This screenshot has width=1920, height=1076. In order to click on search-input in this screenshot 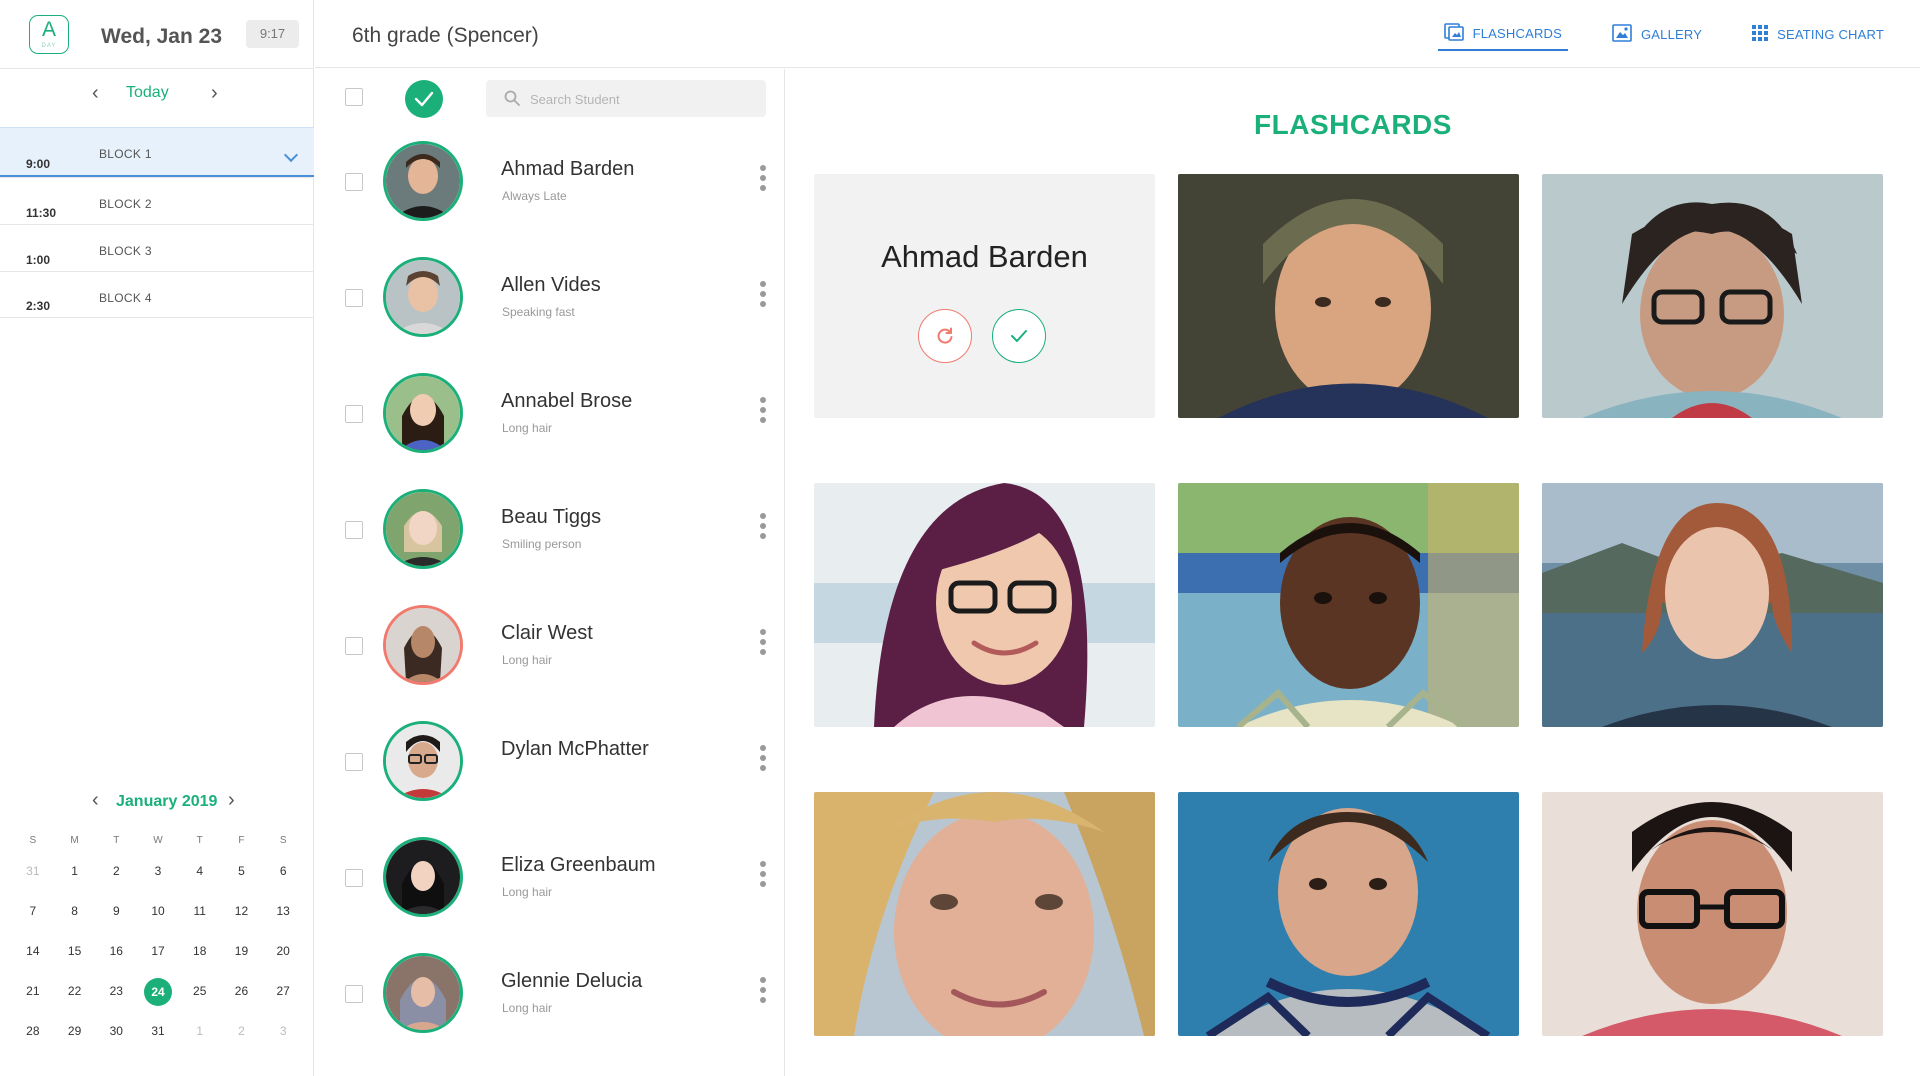, I will do `click(640, 99)`.